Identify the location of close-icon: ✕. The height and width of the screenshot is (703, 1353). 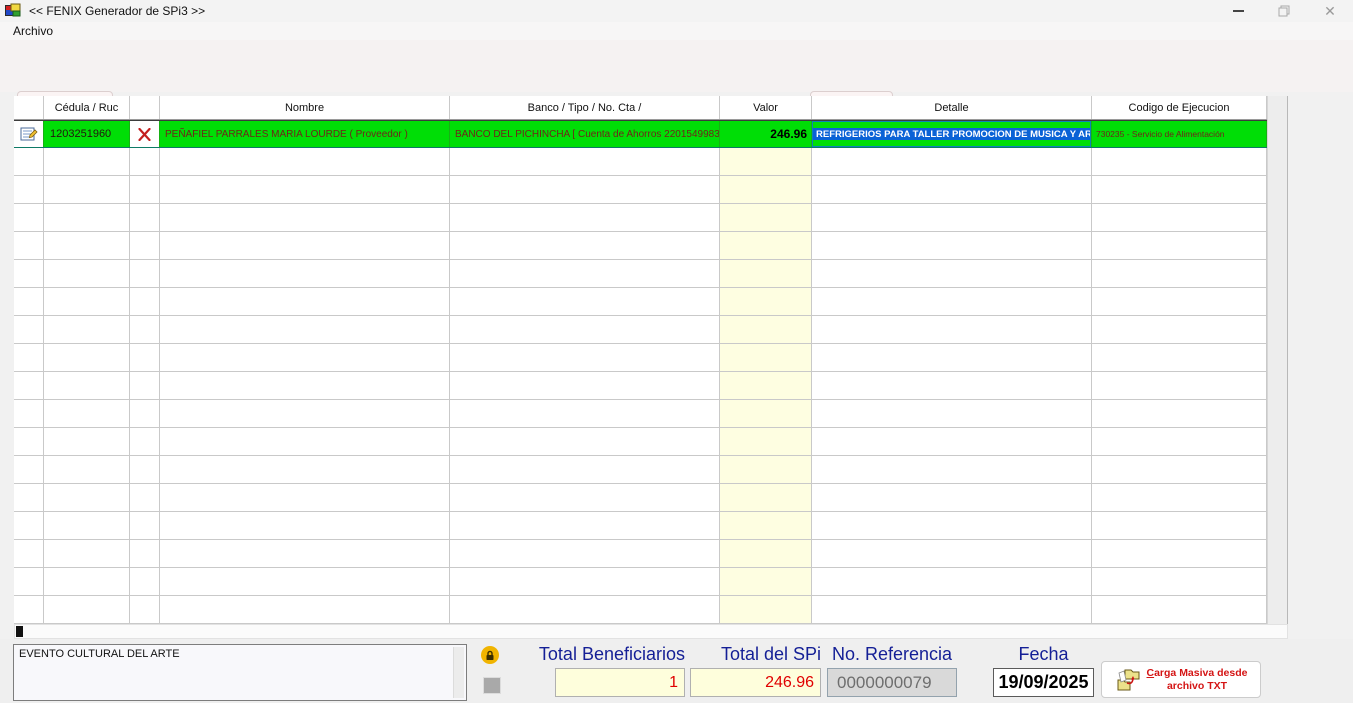
(1330, 11).